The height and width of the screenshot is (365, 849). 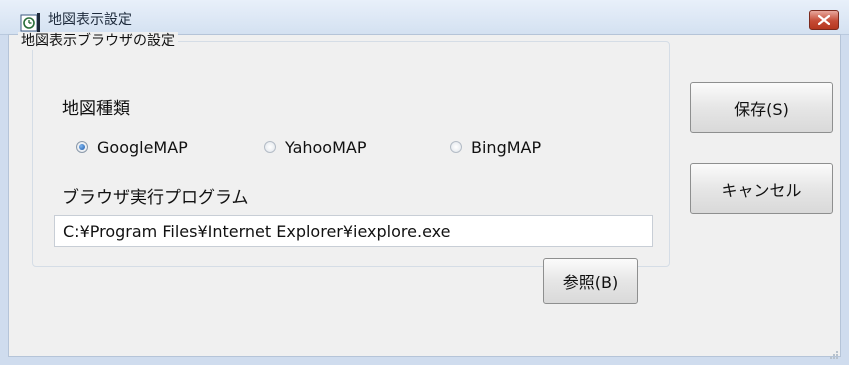 What do you see at coordinates (326, 147) in the screenshot?
I see `radio-label: YahooMAP` at bounding box center [326, 147].